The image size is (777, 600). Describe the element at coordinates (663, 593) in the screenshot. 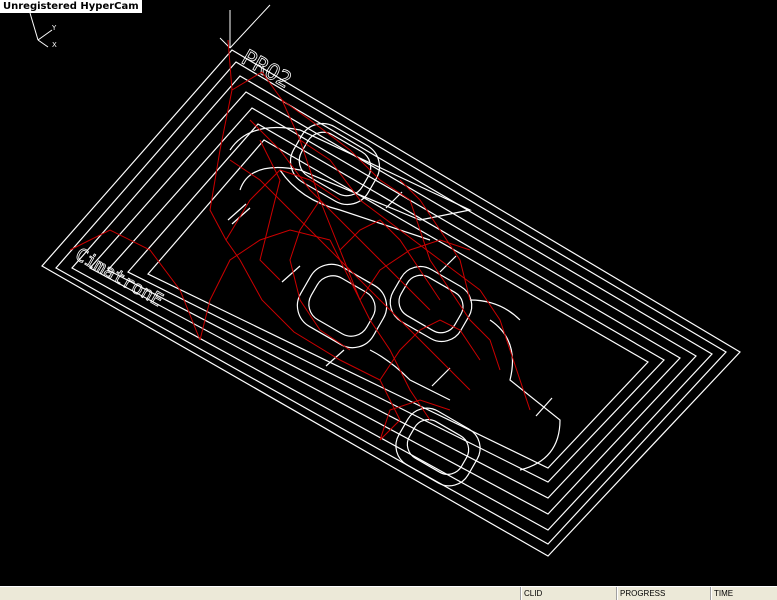

I see `status-progress: PROGRESS` at that location.